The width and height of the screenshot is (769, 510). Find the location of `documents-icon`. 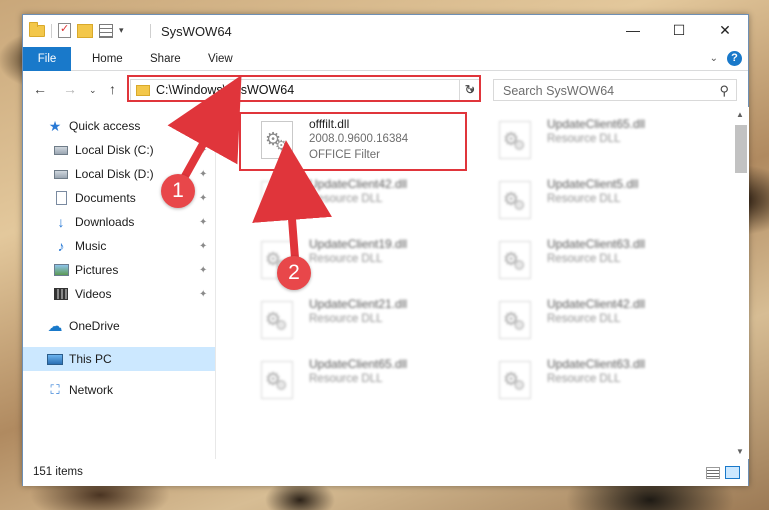

documents-icon is located at coordinates (61, 198).